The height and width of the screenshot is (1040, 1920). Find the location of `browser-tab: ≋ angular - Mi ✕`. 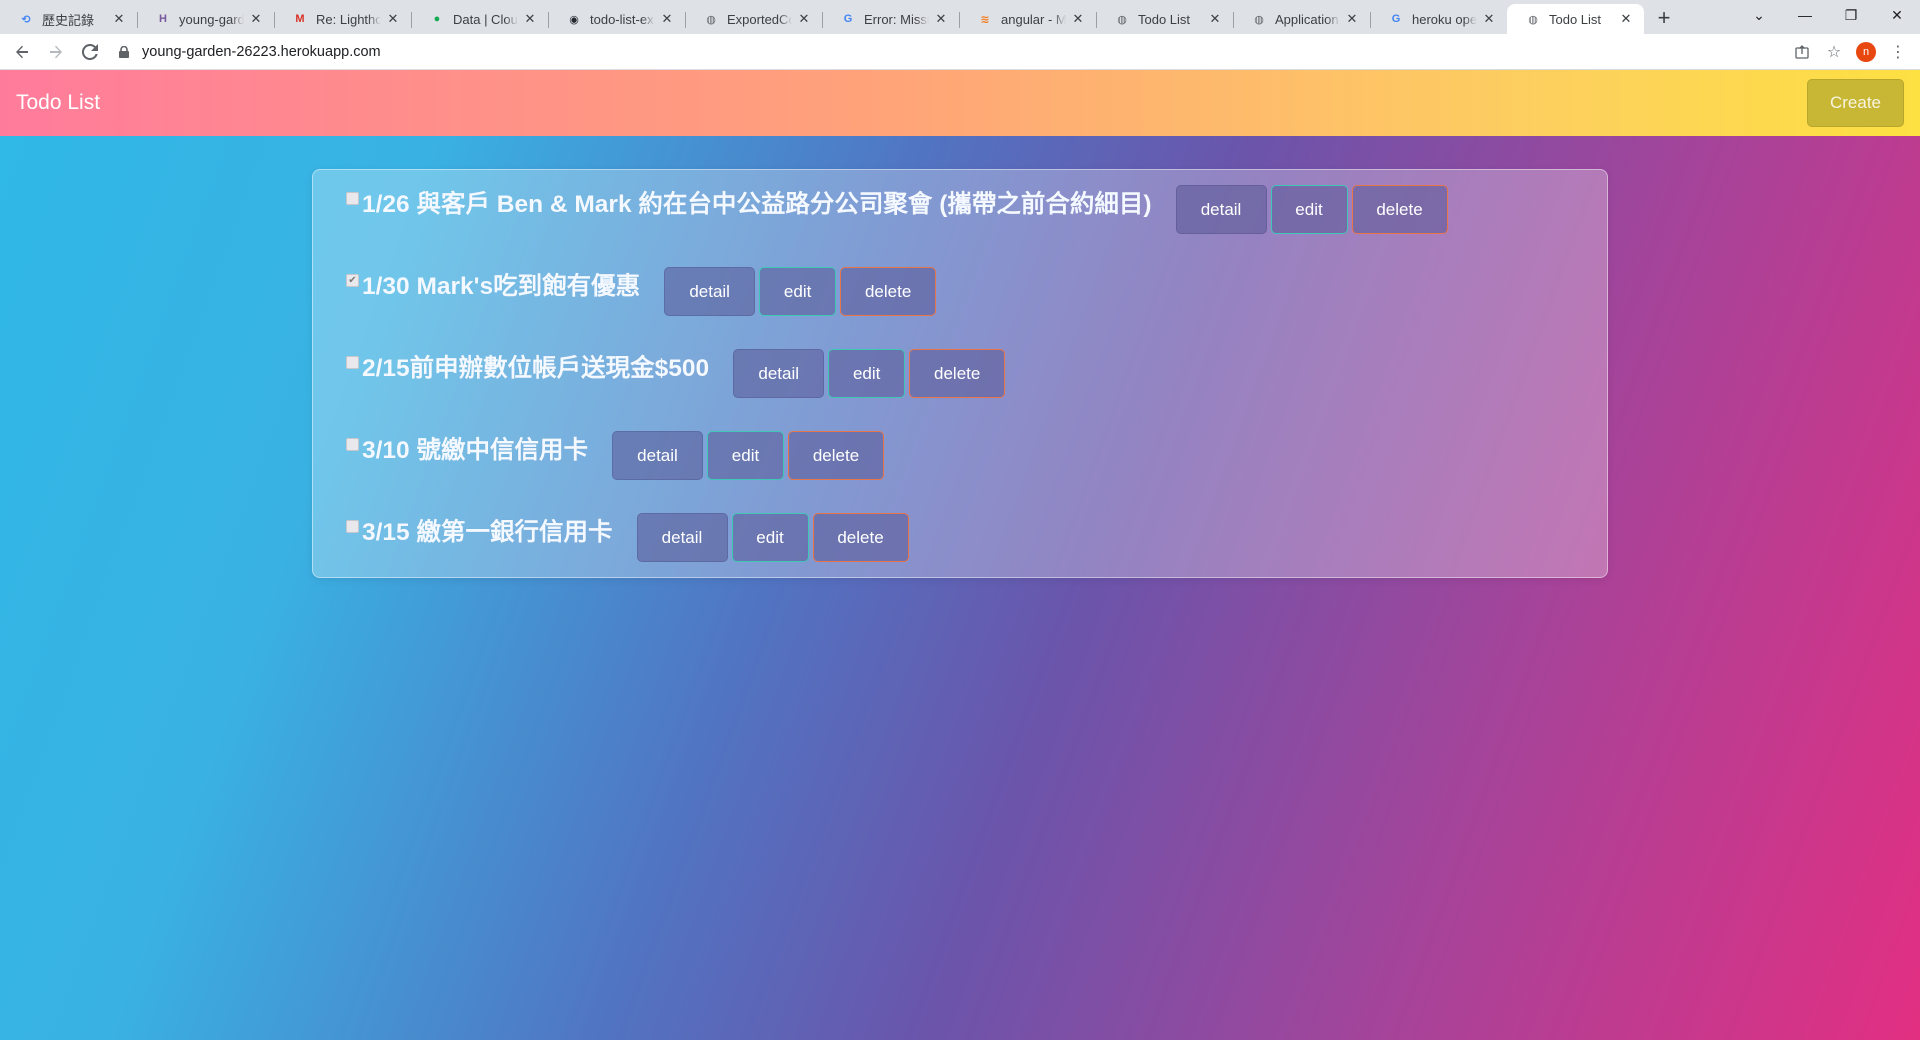

browser-tab: ≋ angular - Mi ✕ is located at coordinates (1027, 19).